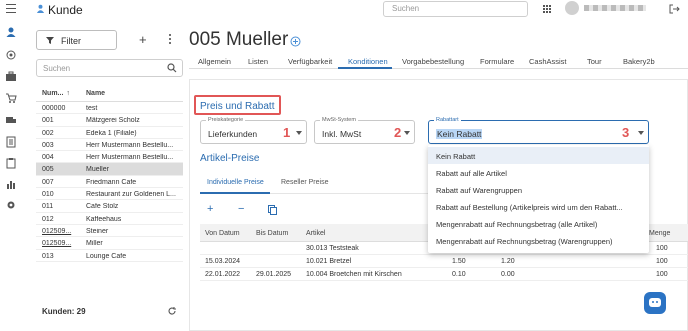 The height and width of the screenshot is (331, 688). I want to click on user-icon, so click(40, 8).